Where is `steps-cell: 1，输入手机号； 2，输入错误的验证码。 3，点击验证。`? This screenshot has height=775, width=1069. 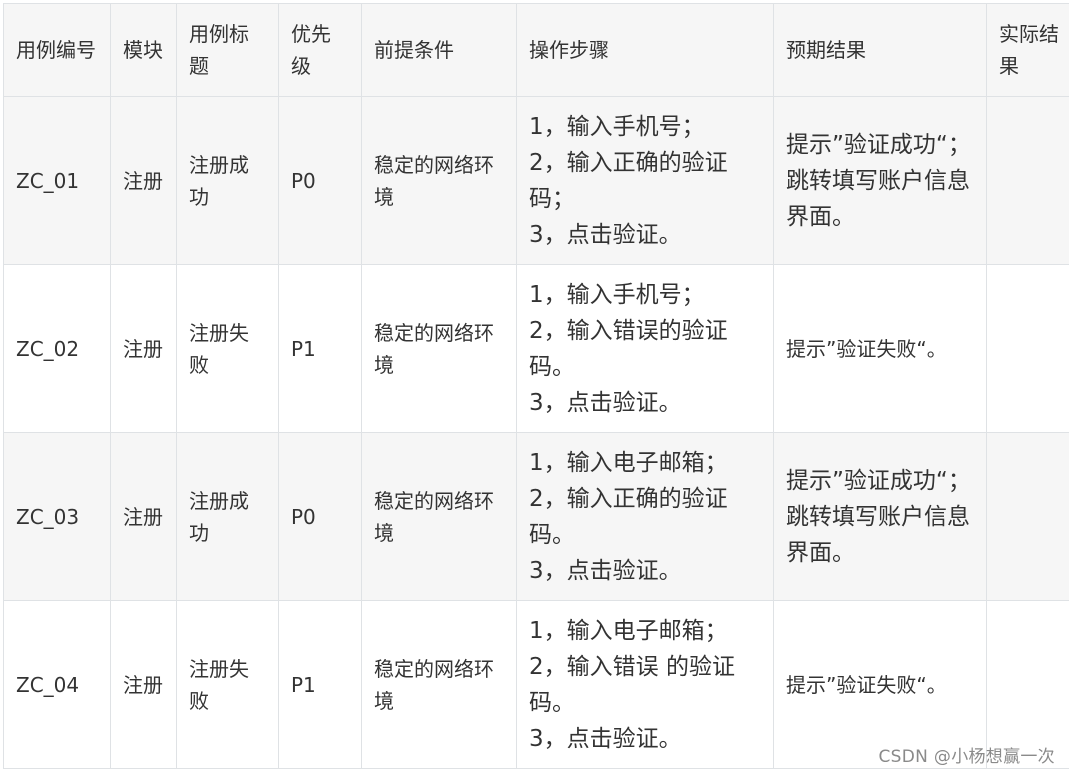
steps-cell: 1，输入手机号； 2，输入错误的验证码。 3，点击验证。 is located at coordinates (645, 348).